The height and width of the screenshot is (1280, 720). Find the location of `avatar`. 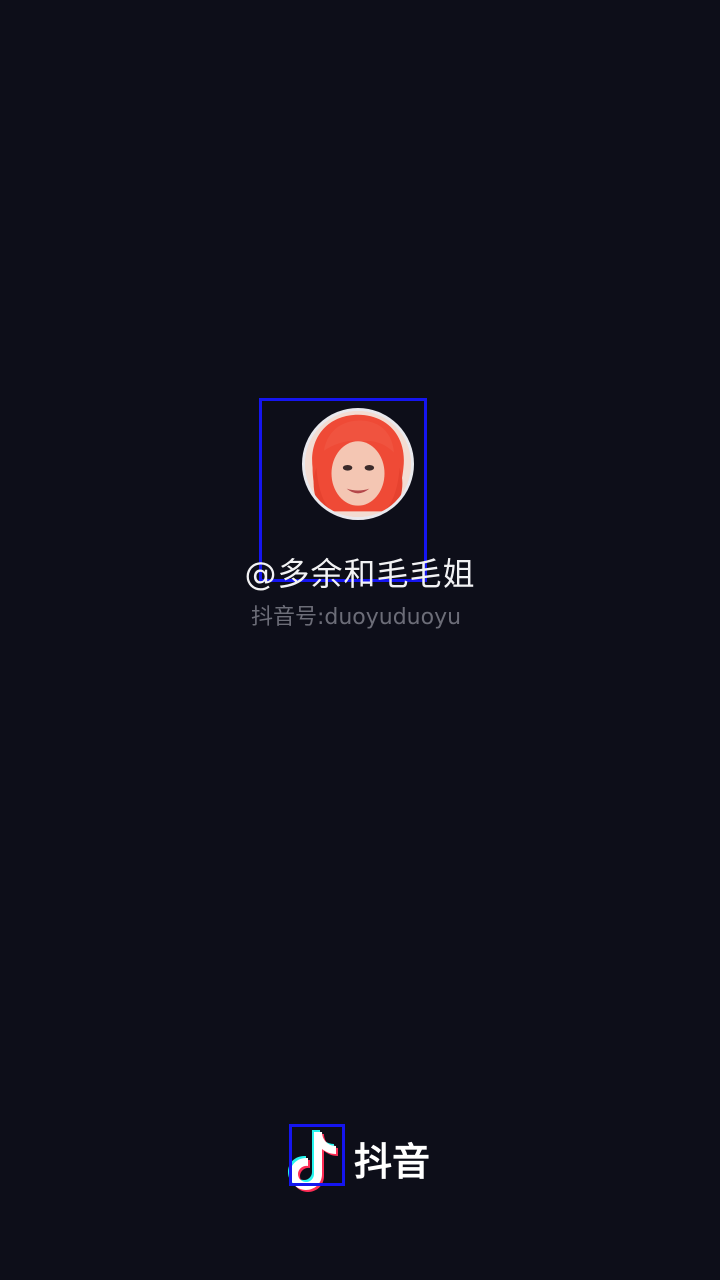

avatar is located at coordinates (358, 464).